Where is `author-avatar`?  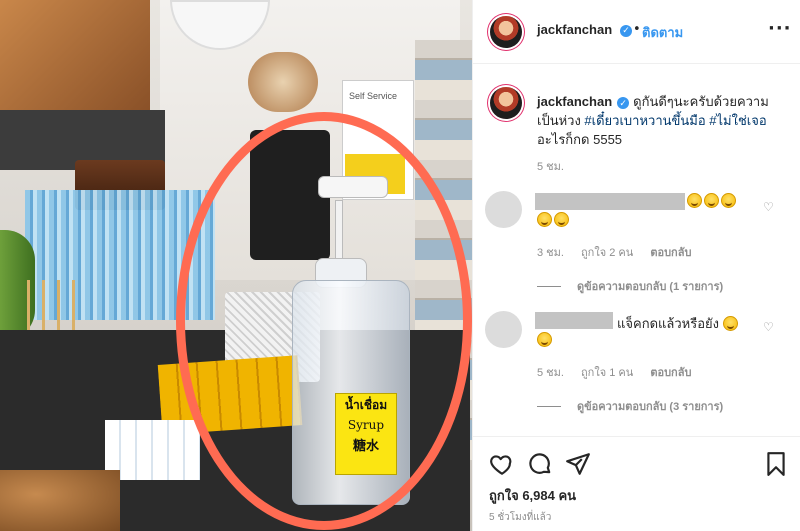 author-avatar is located at coordinates (506, 32).